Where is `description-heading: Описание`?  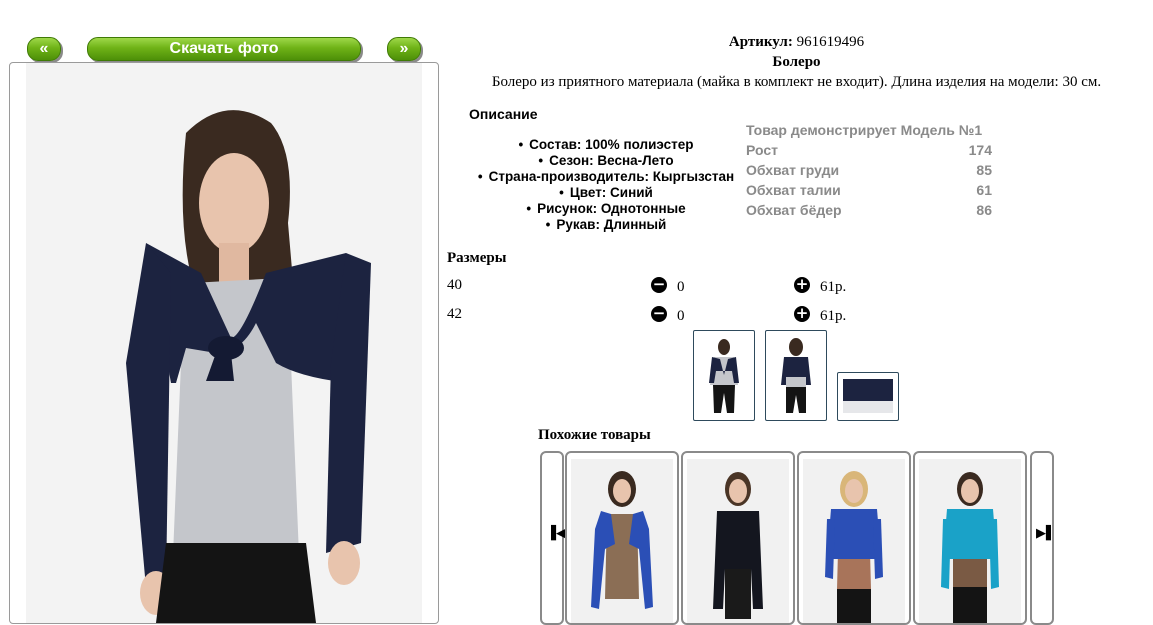
description-heading: Описание is located at coordinates (503, 114).